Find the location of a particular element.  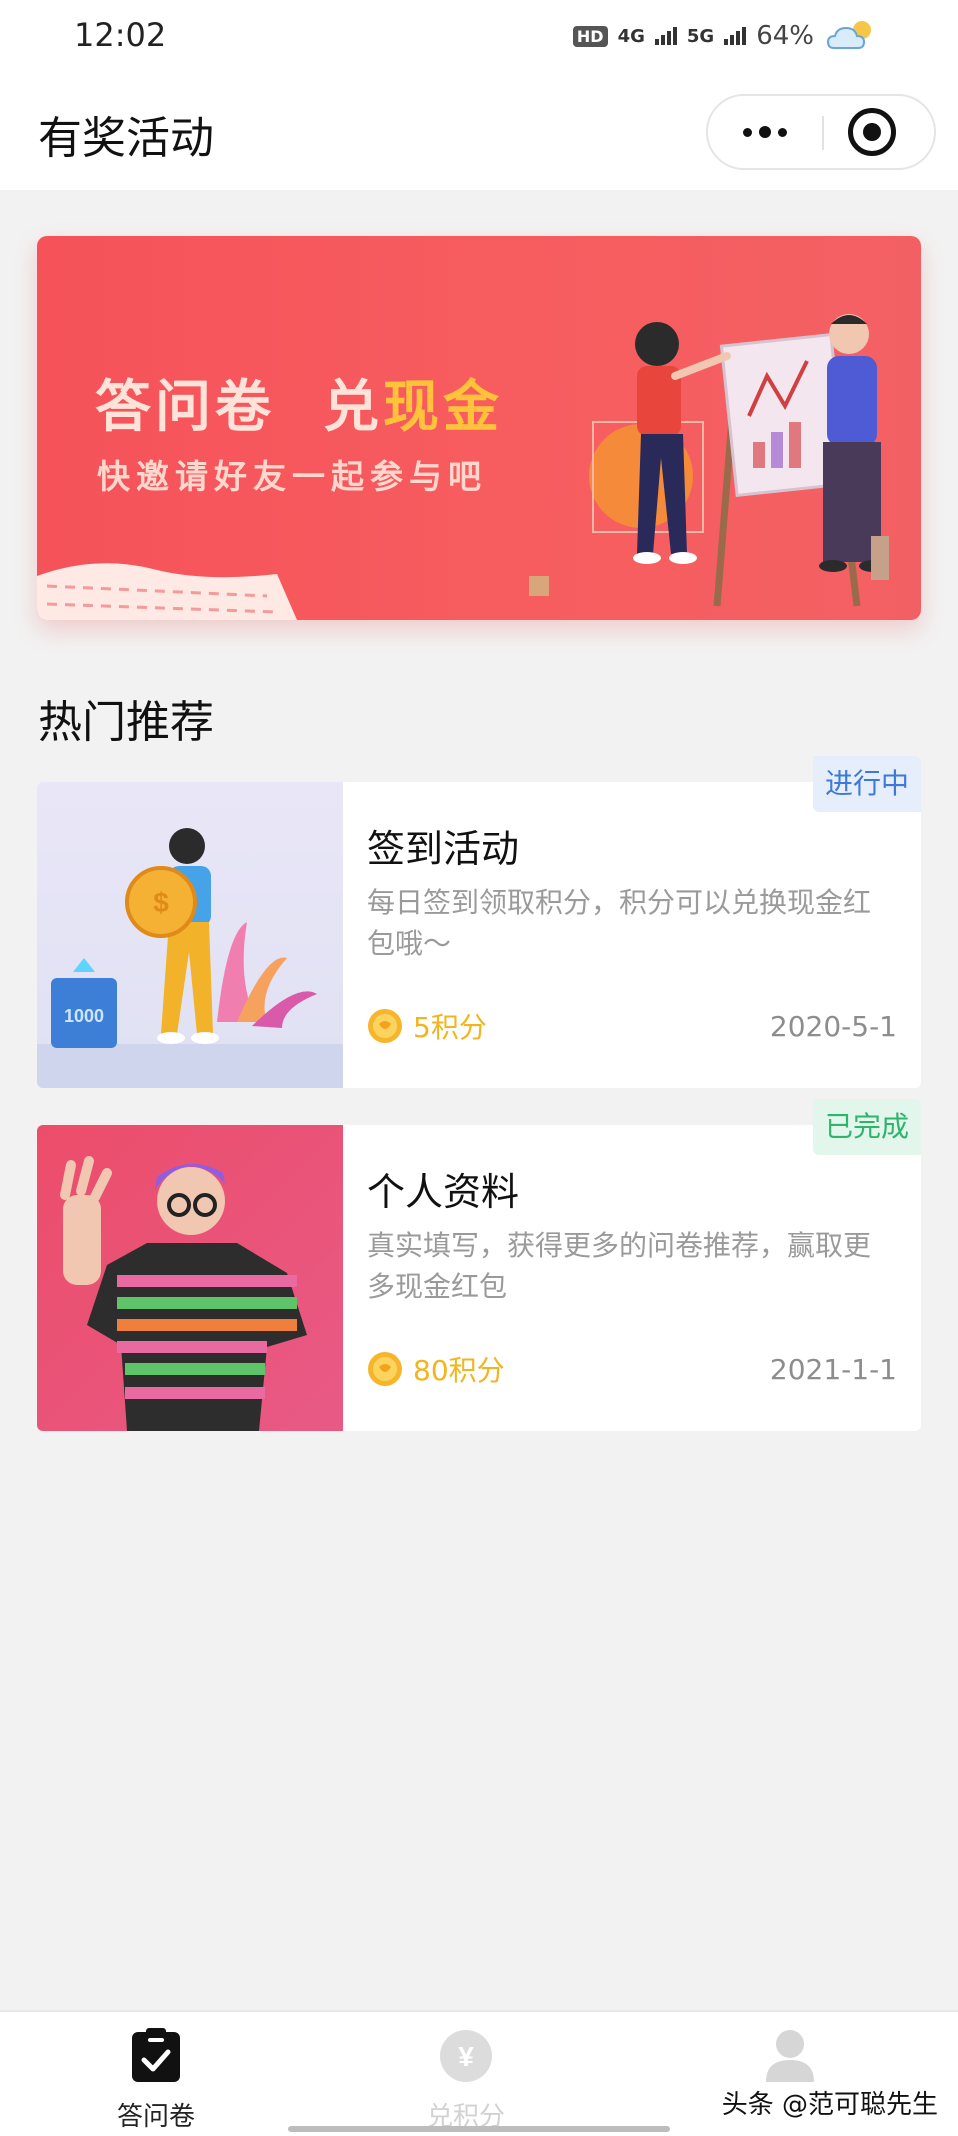

mini-program-capsule is located at coordinates (821, 132).